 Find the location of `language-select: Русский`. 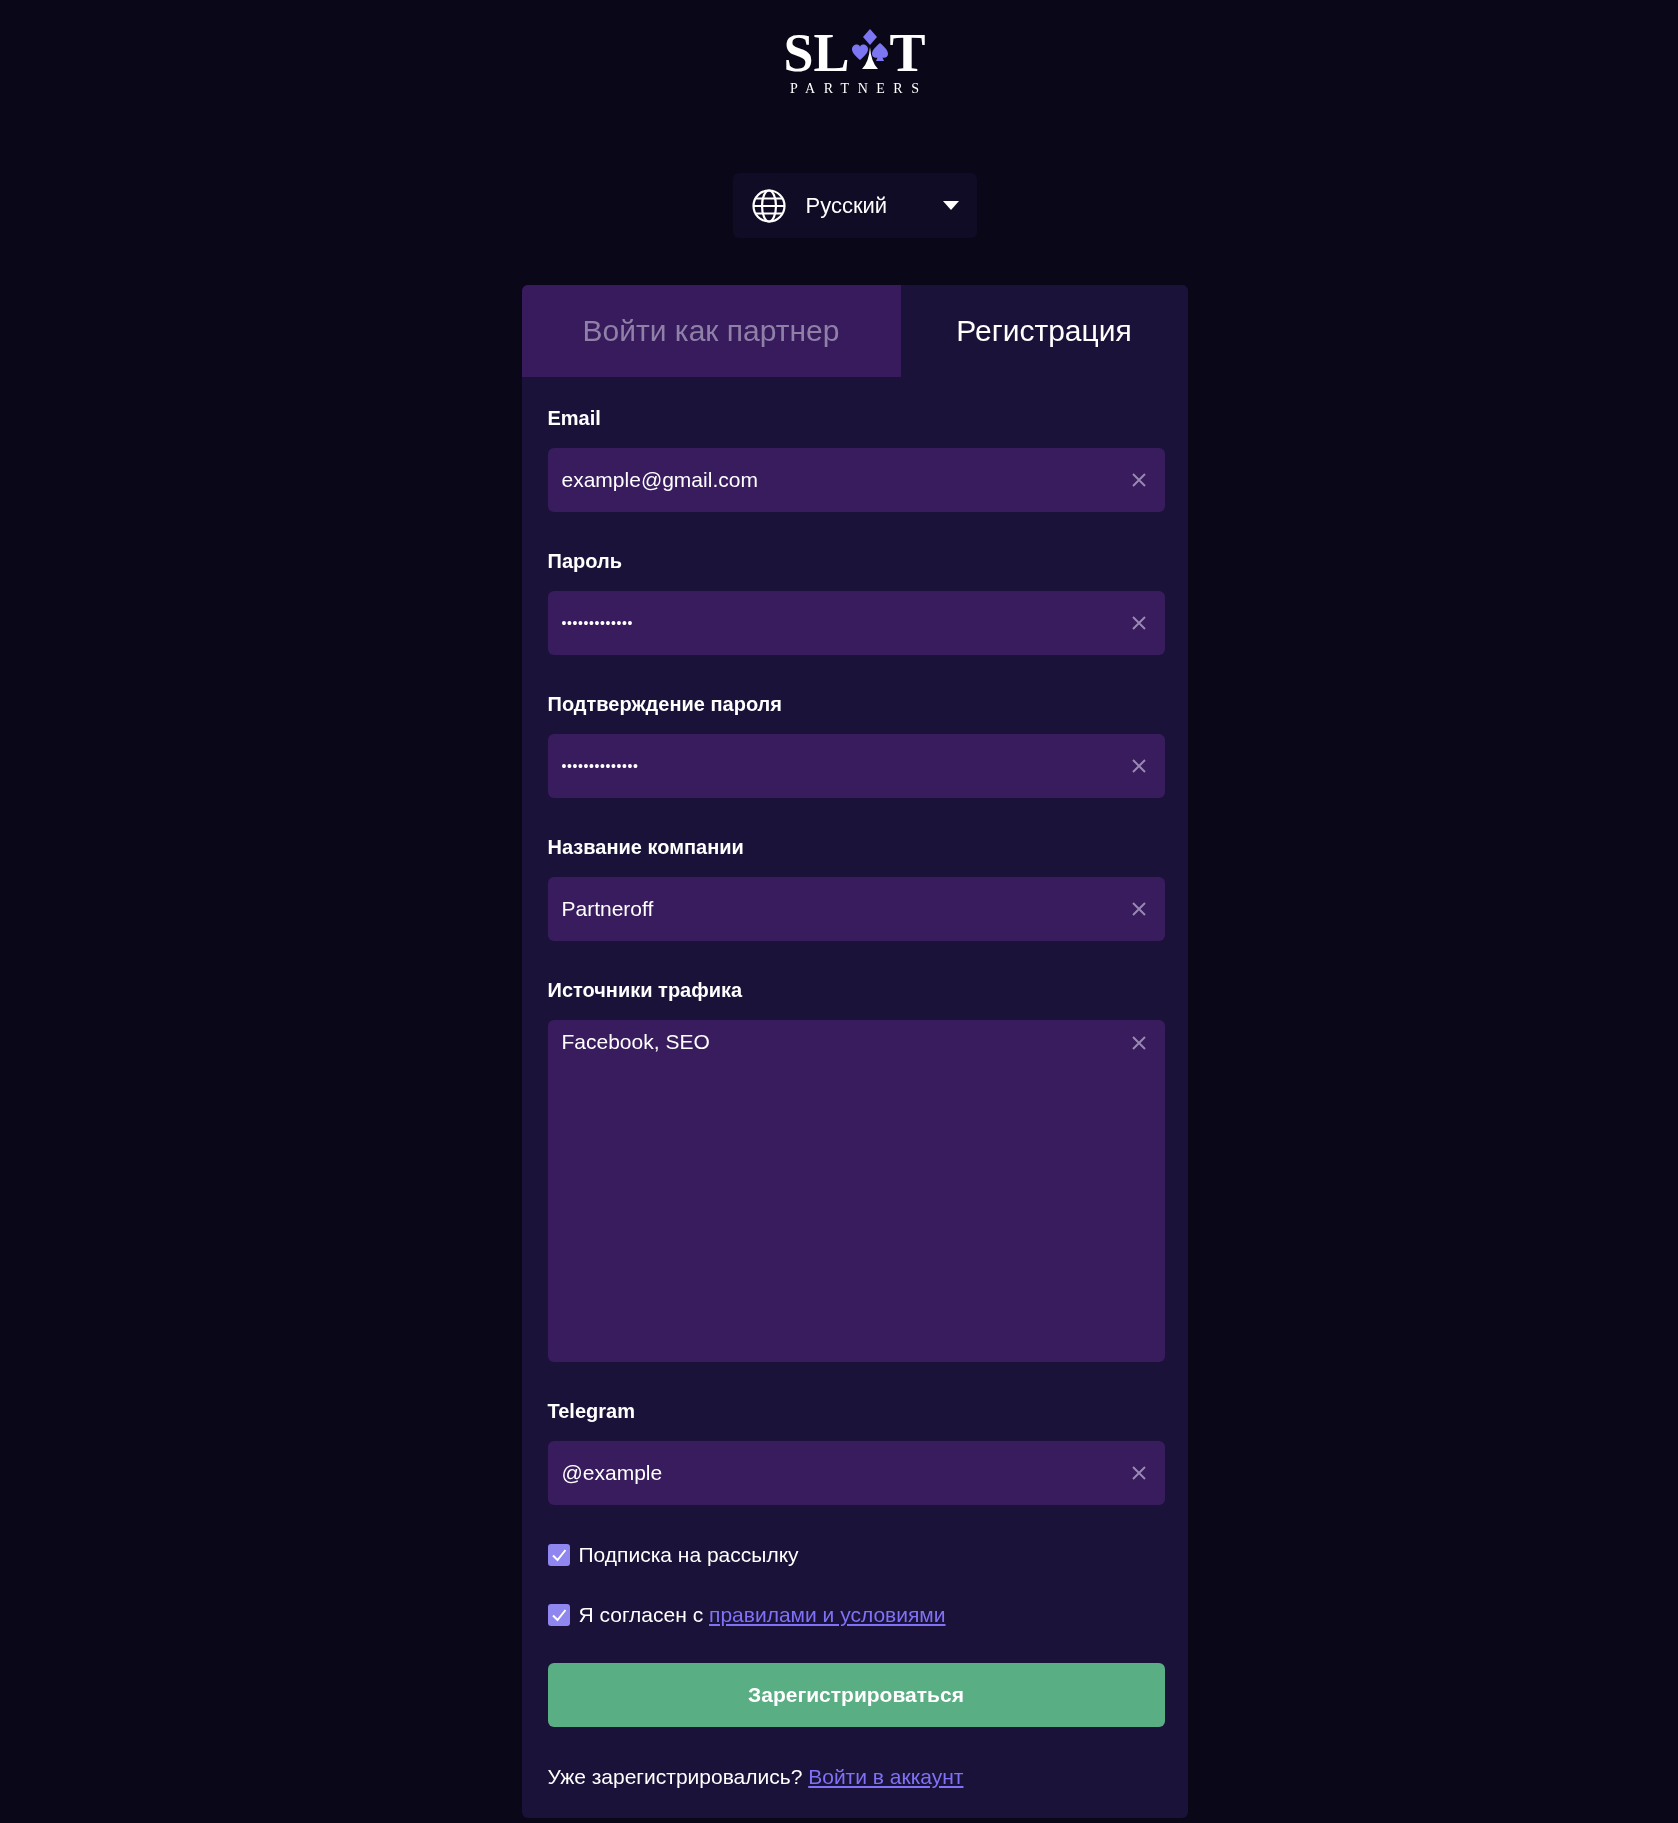

language-select: Русский is located at coordinates (854, 205).